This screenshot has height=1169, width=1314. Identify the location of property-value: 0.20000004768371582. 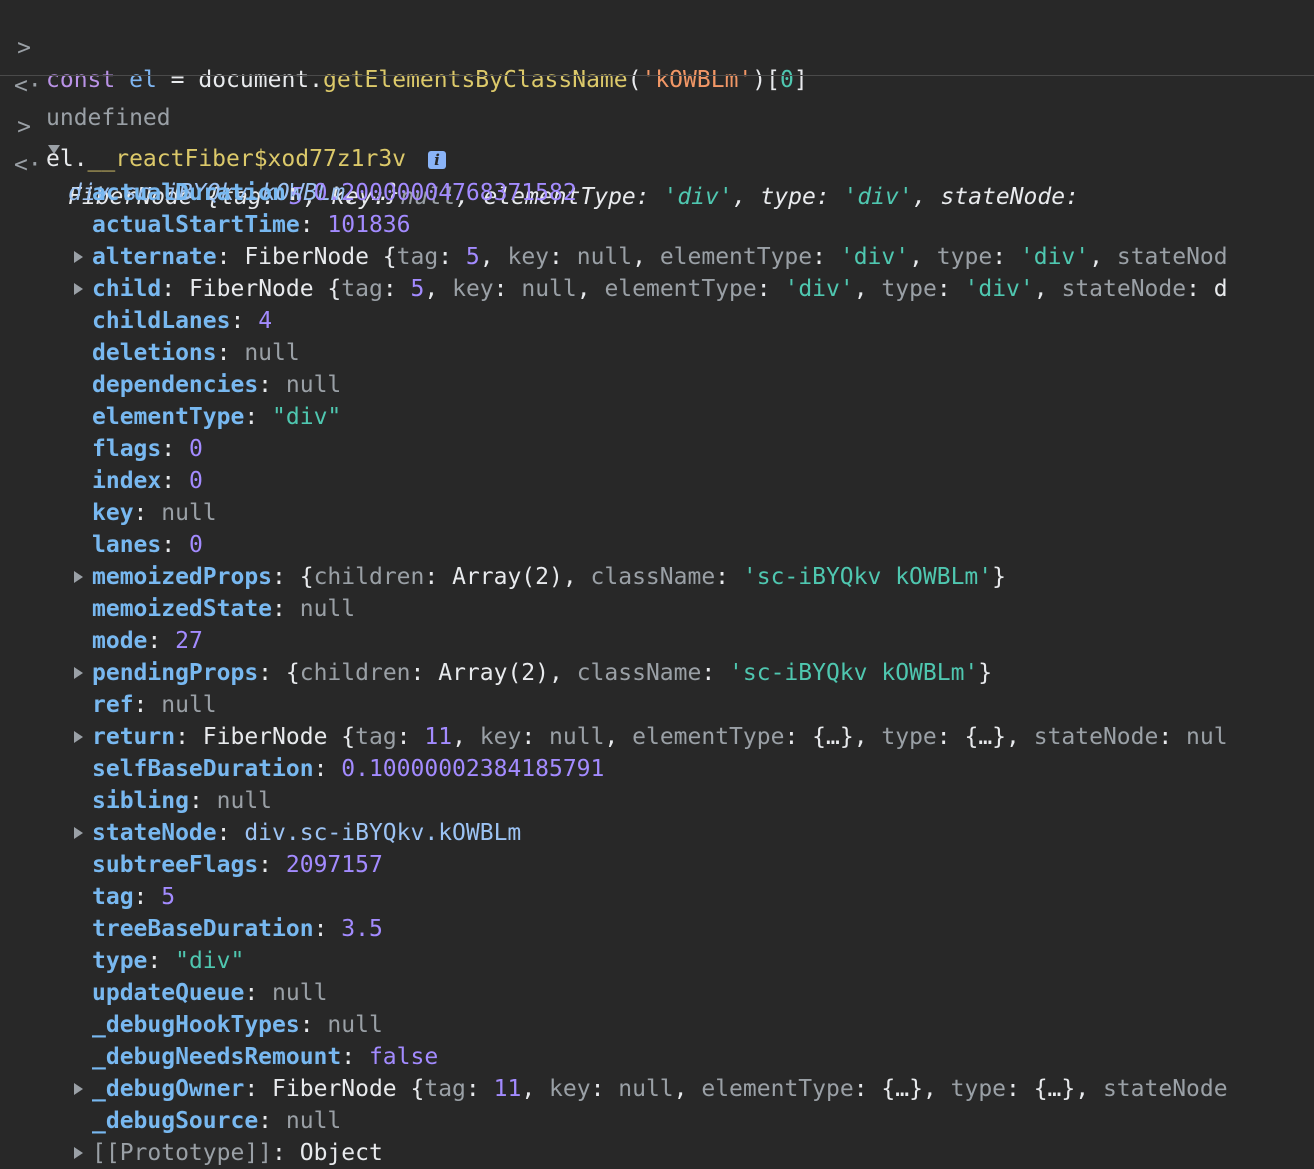
(445, 193).